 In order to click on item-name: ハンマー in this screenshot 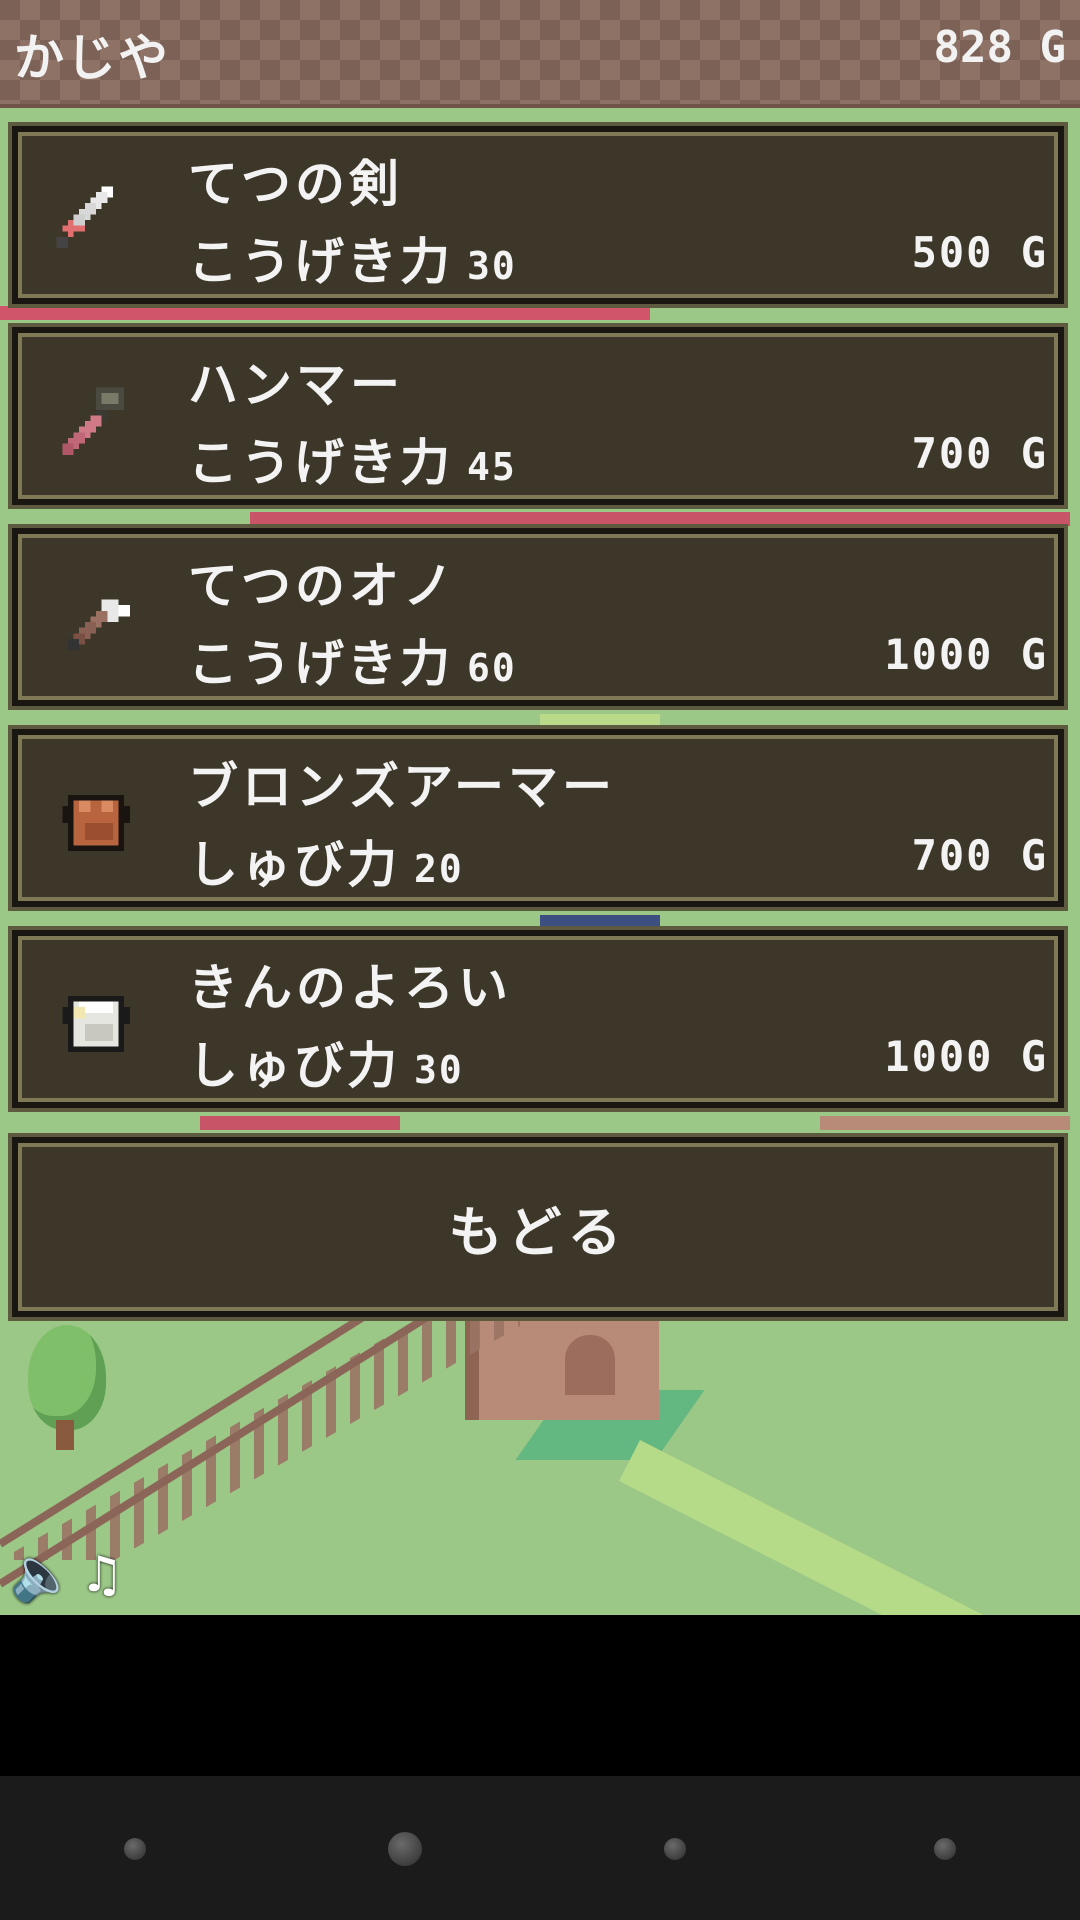, I will do `click(296, 385)`.